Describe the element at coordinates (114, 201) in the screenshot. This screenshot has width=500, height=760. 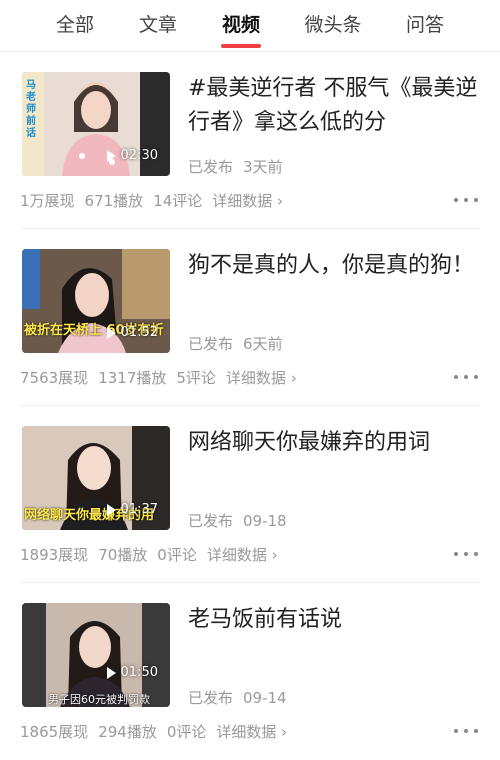
I see `plays-count: 671播放` at that location.